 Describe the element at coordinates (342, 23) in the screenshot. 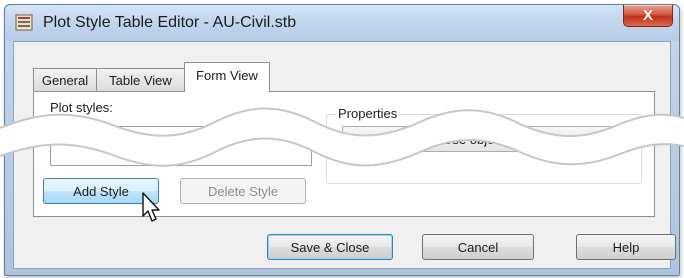

I see `title-bar: Plot Style Table Editor - AU-Civil.stb X` at that location.